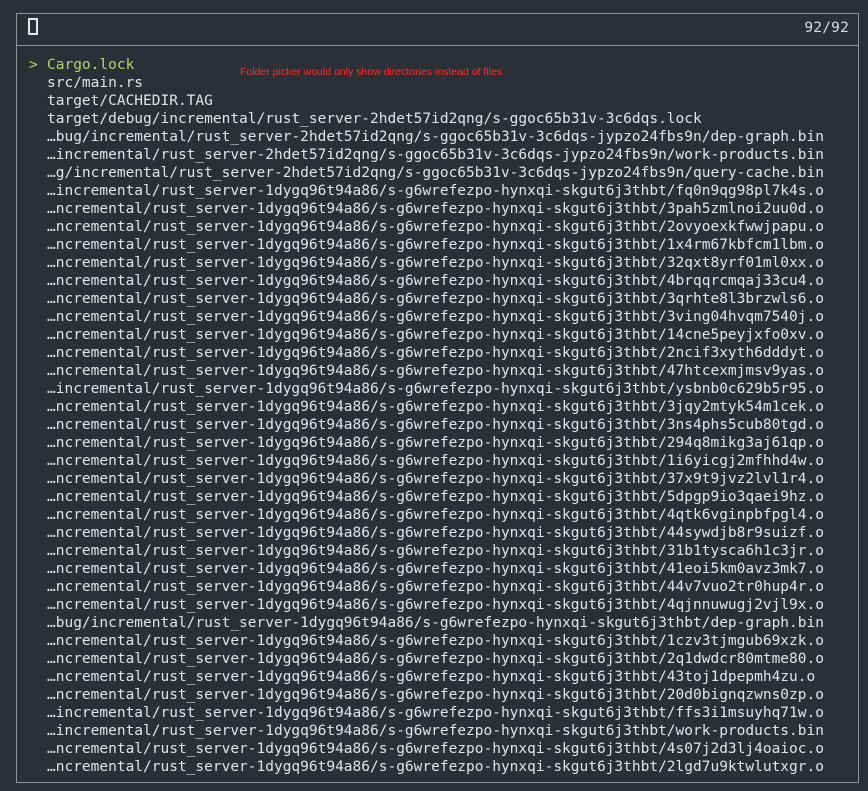  I want to click on selection-marker: >, so click(33, 65).